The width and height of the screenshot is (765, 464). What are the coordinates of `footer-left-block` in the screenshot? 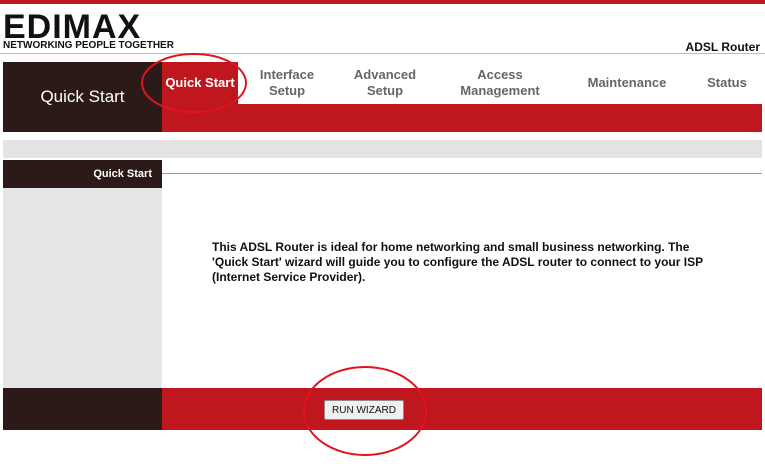 It's located at (82, 409).